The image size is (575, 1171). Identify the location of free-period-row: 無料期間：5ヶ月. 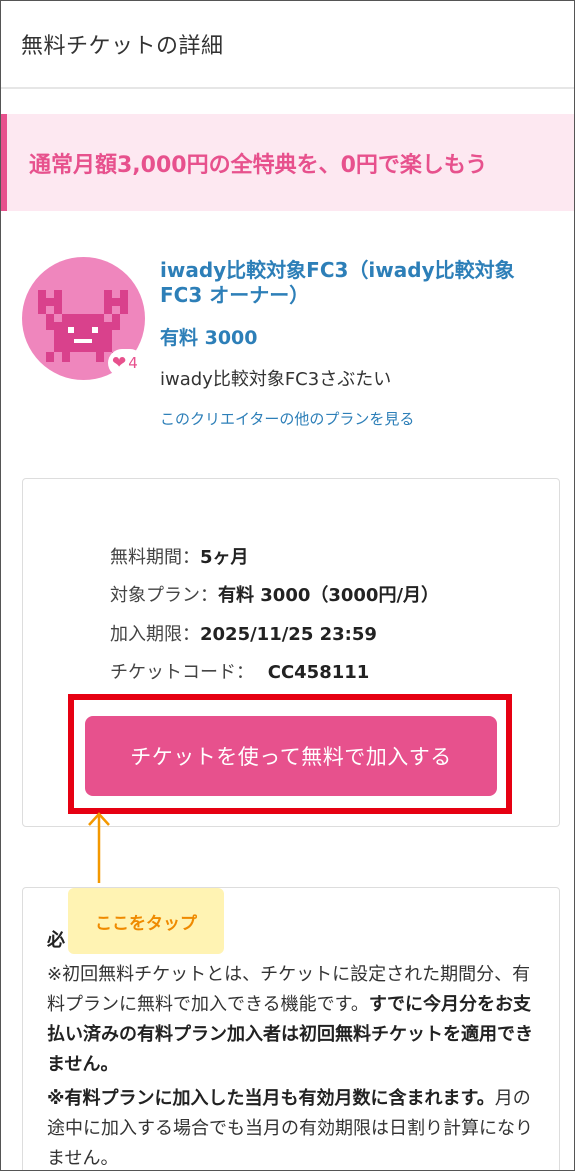
(179, 556).